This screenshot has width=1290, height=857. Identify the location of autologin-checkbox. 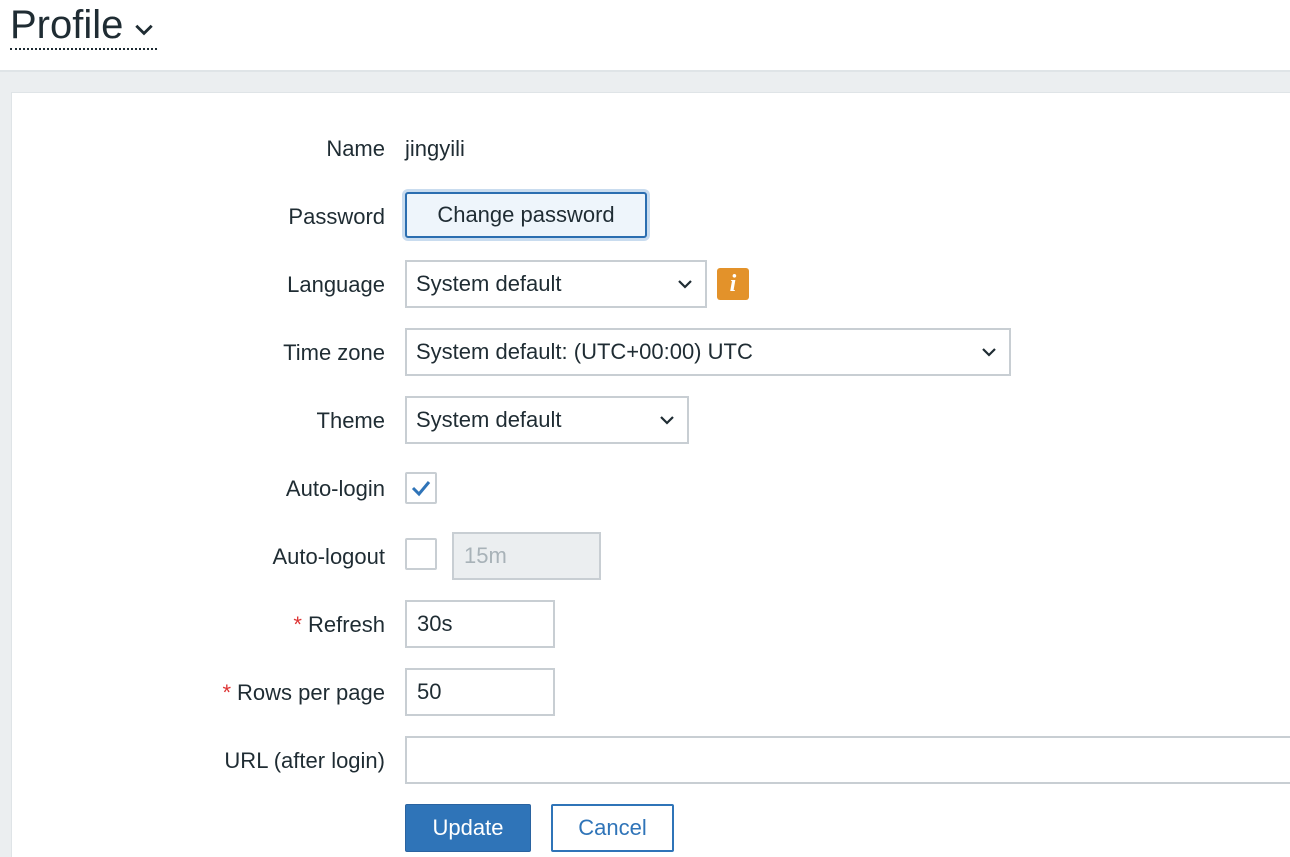
(421, 488).